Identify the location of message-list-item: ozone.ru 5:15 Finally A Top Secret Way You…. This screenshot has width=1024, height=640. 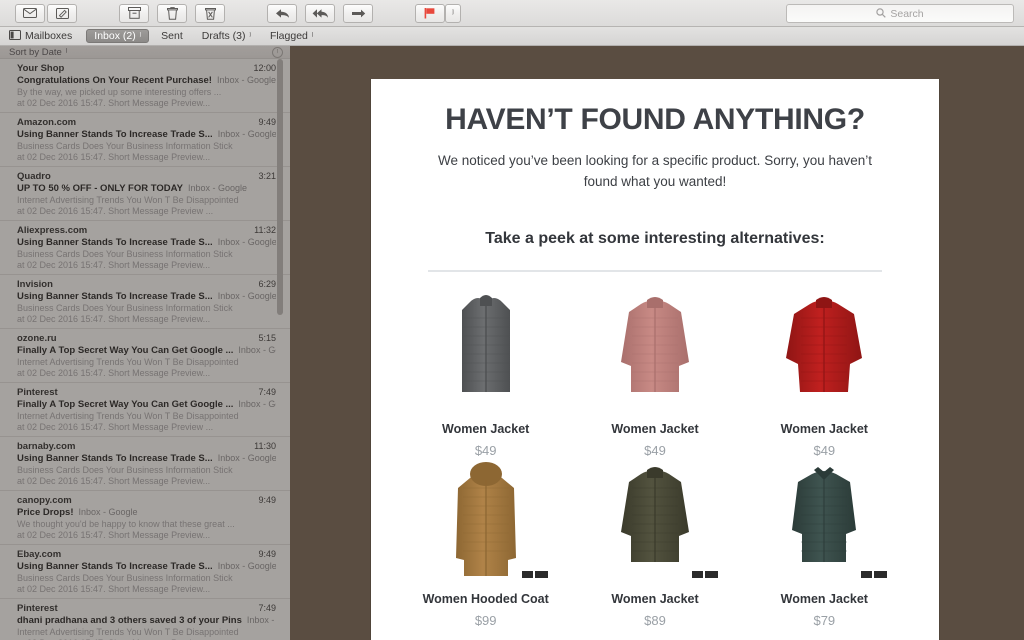
(145, 356).